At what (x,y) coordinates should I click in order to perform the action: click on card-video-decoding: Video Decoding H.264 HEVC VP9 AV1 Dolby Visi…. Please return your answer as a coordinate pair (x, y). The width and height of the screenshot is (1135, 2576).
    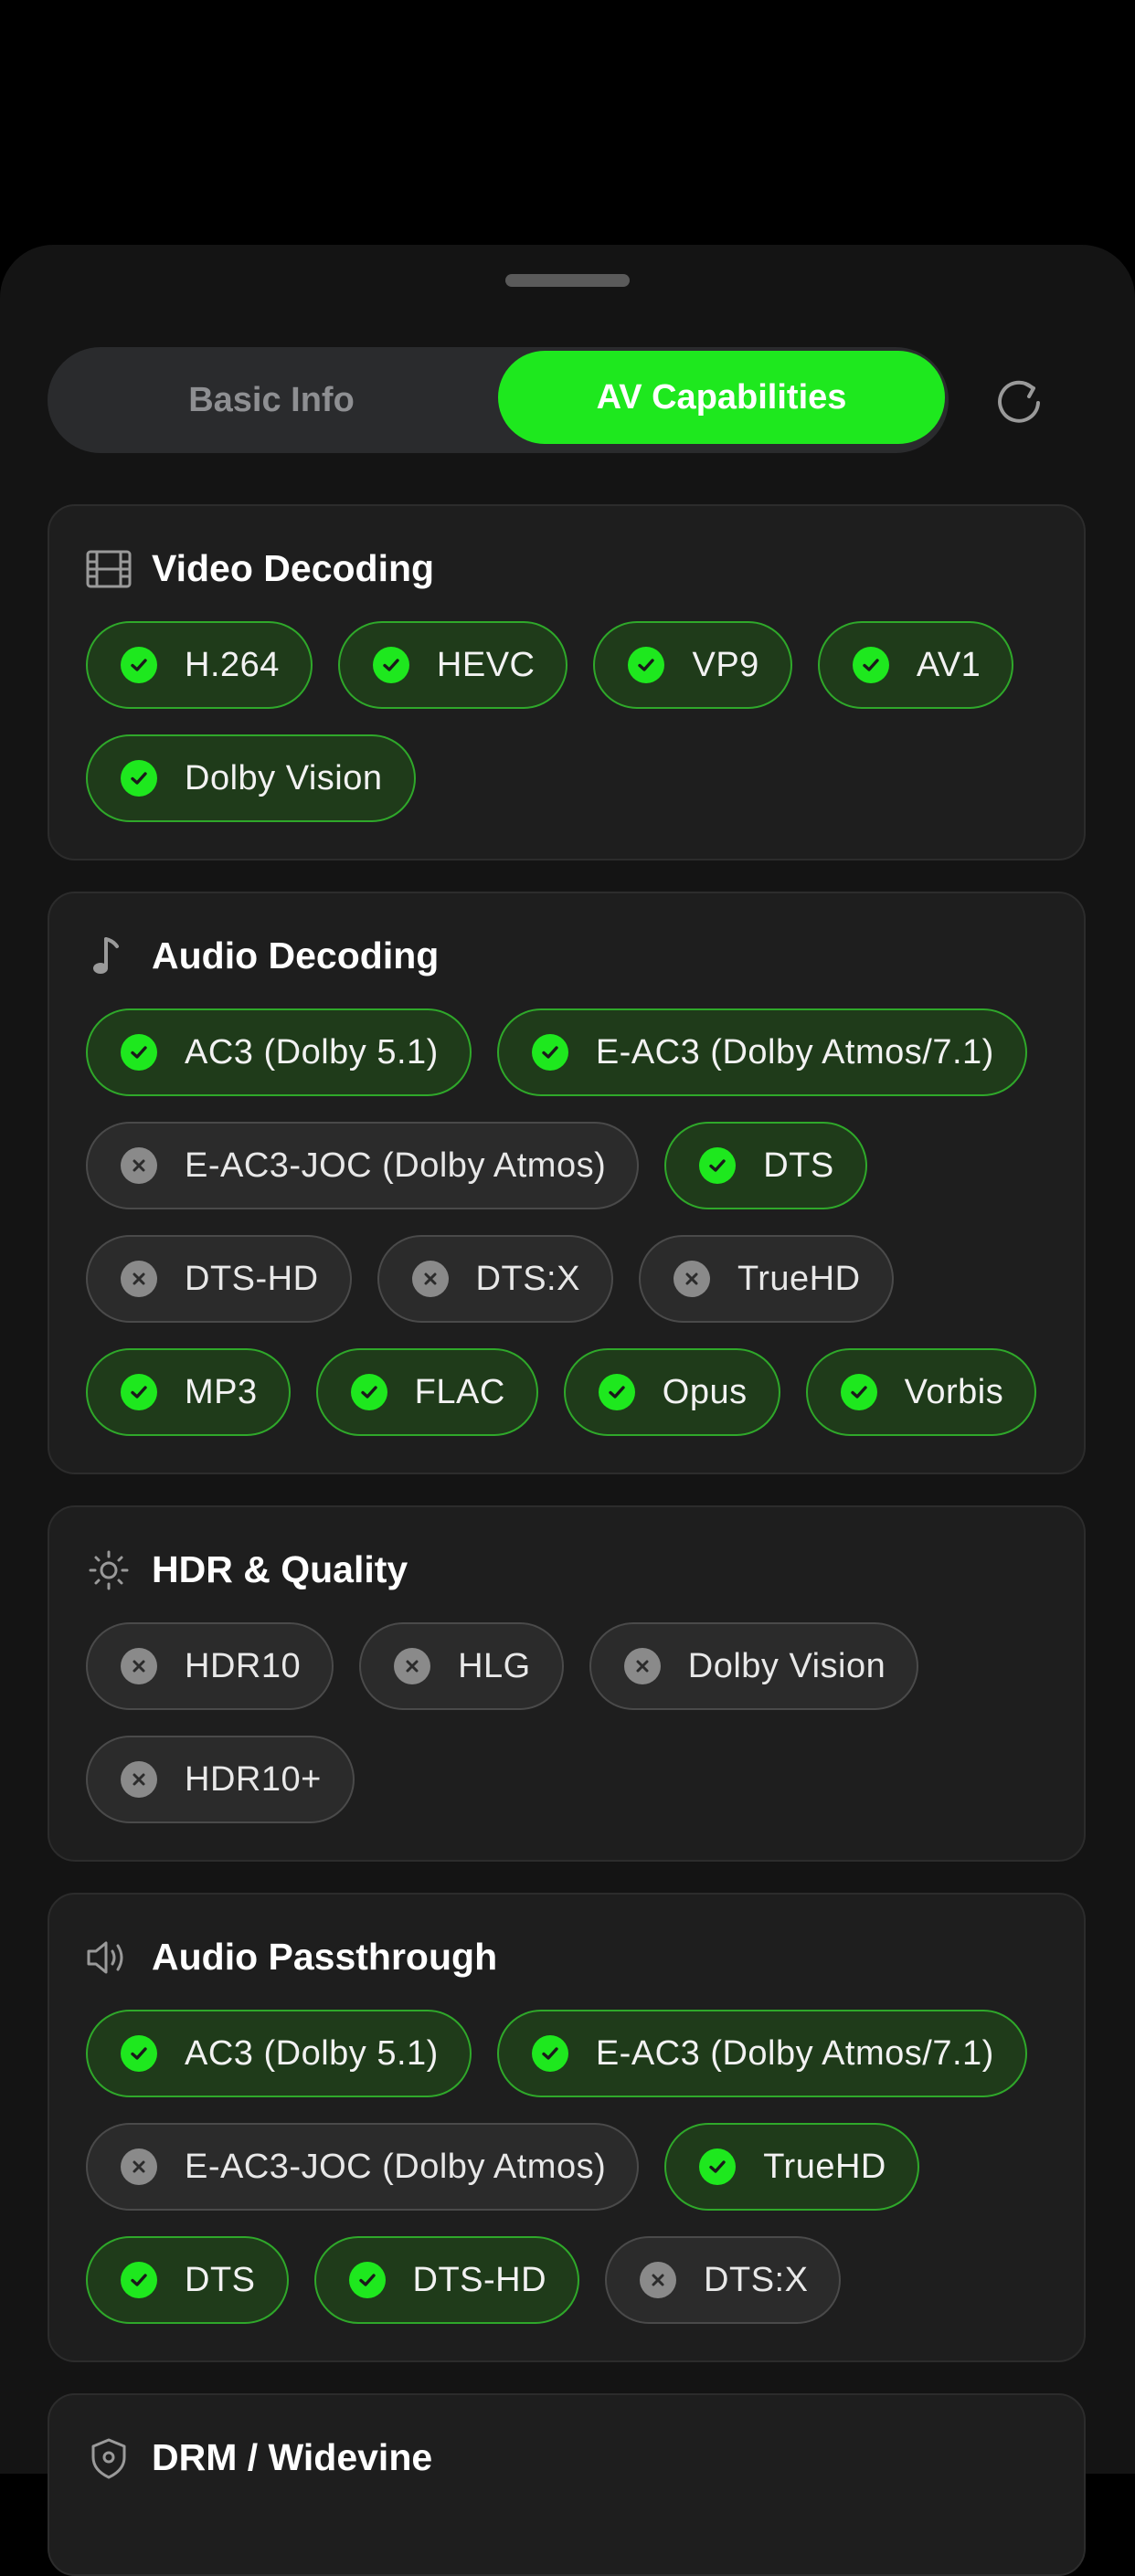
    Looking at the image, I should click on (567, 682).